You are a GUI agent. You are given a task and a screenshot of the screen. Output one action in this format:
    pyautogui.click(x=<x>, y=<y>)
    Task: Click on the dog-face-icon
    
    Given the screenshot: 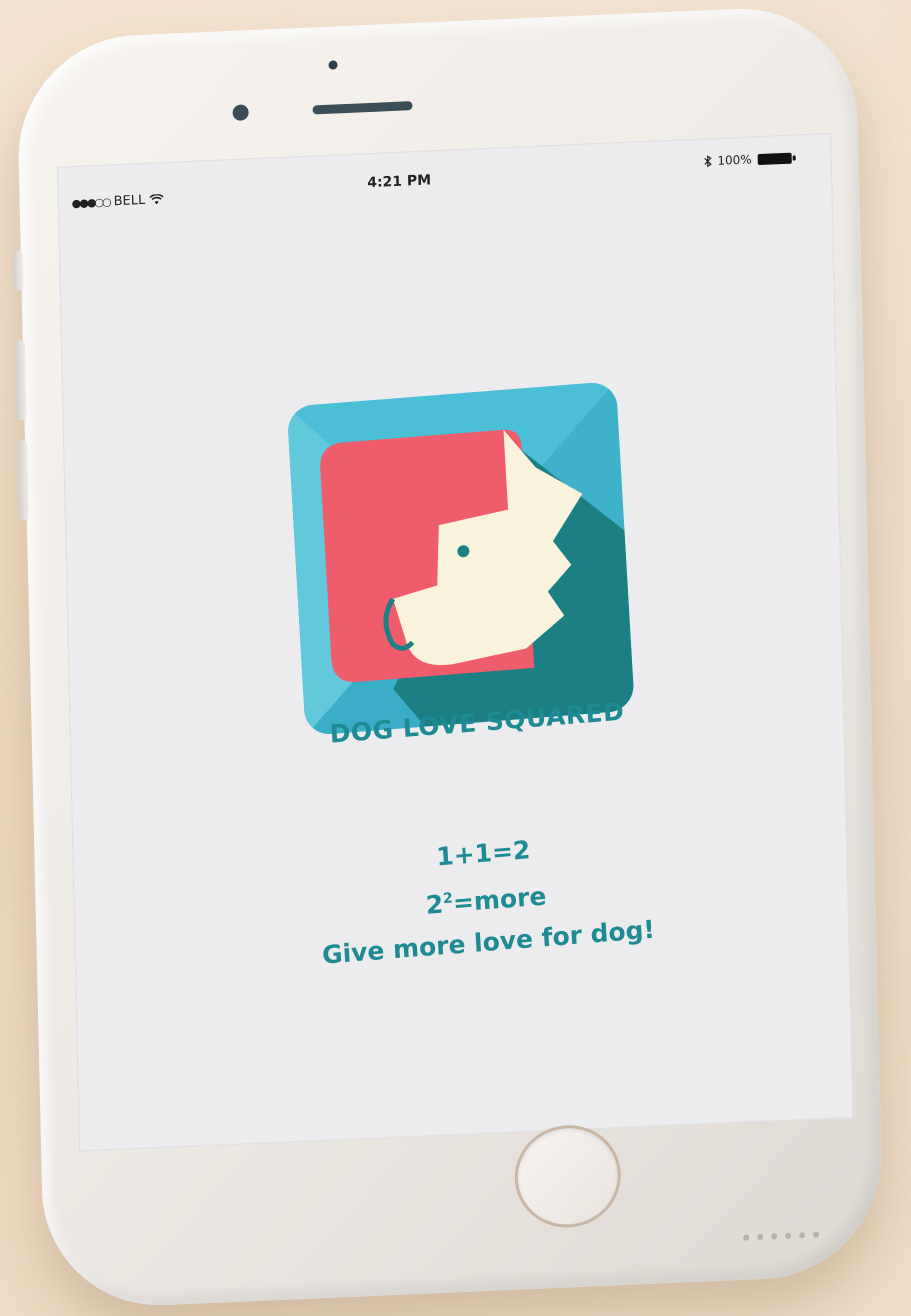 What is the action you would take?
    pyautogui.click(x=460, y=558)
    